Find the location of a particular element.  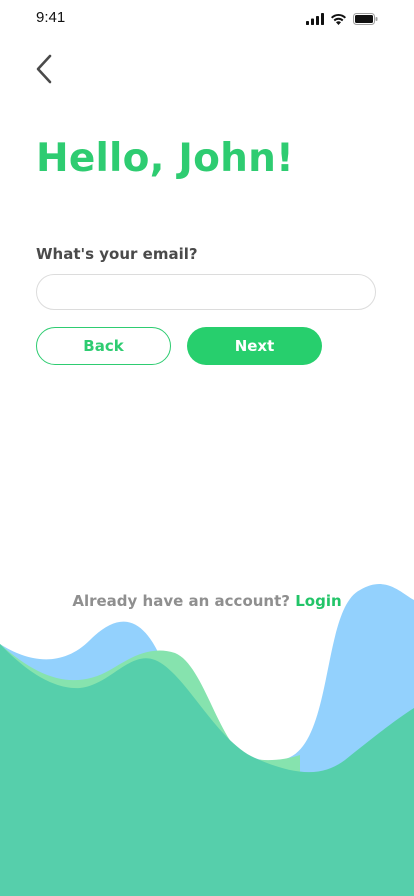

login-prompt-row: Already have an account? Login is located at coordinates (207, 601).